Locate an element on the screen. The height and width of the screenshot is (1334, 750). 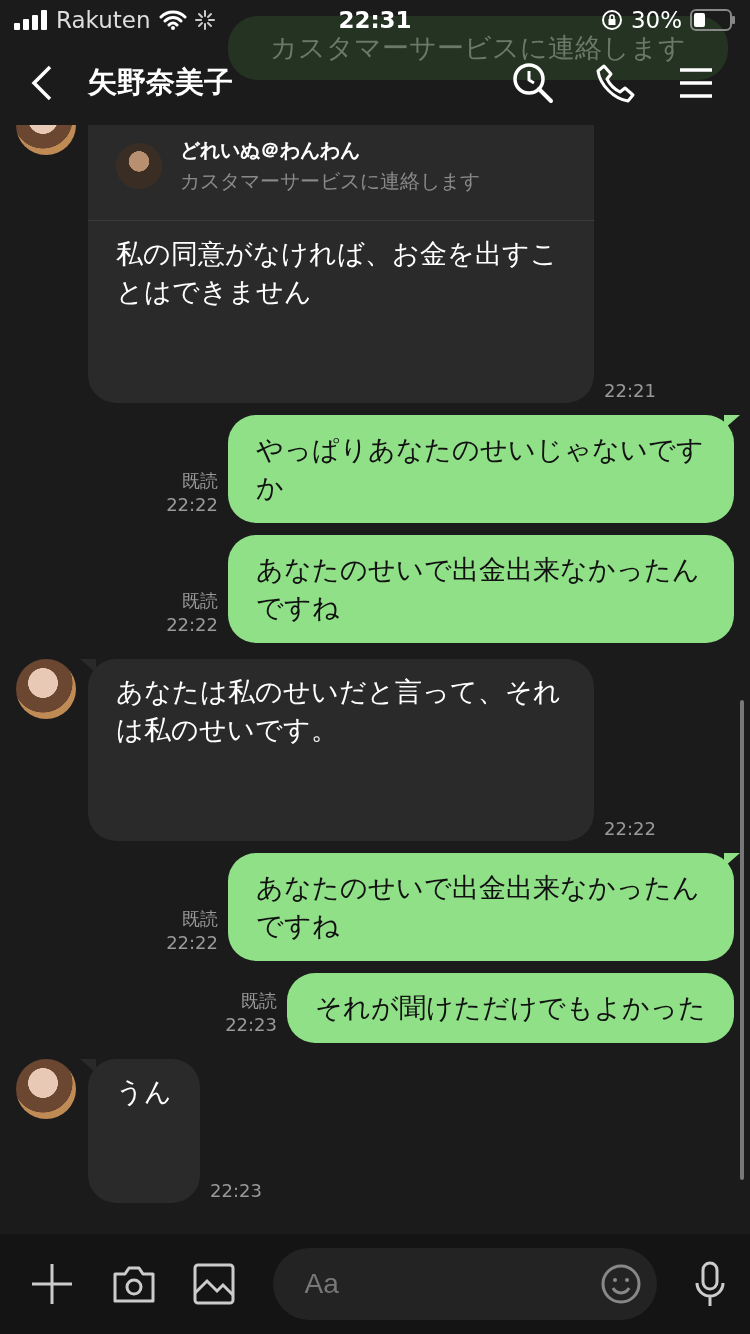
wifi-icon is located at coordinates (172, 20).